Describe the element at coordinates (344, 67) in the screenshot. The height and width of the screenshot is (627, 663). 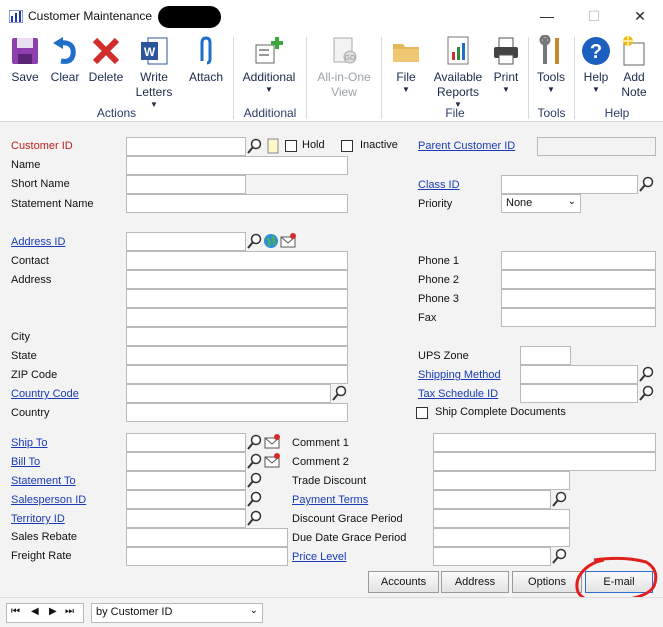
I see `all-in-one-view-button: GO All-in-One View` at that location.